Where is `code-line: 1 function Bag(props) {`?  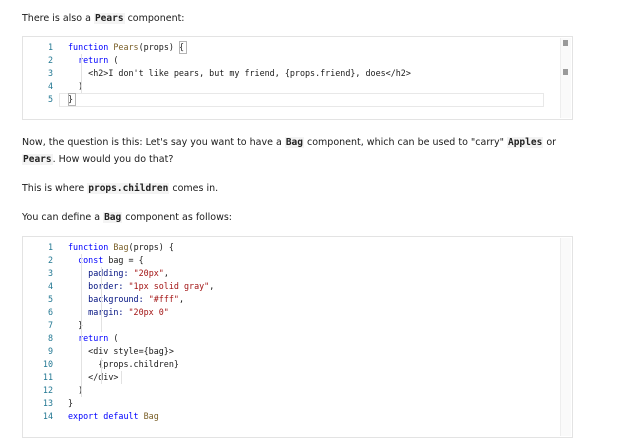
code-line: 1 function Bag(props) { is located at coordinates (290, 247).